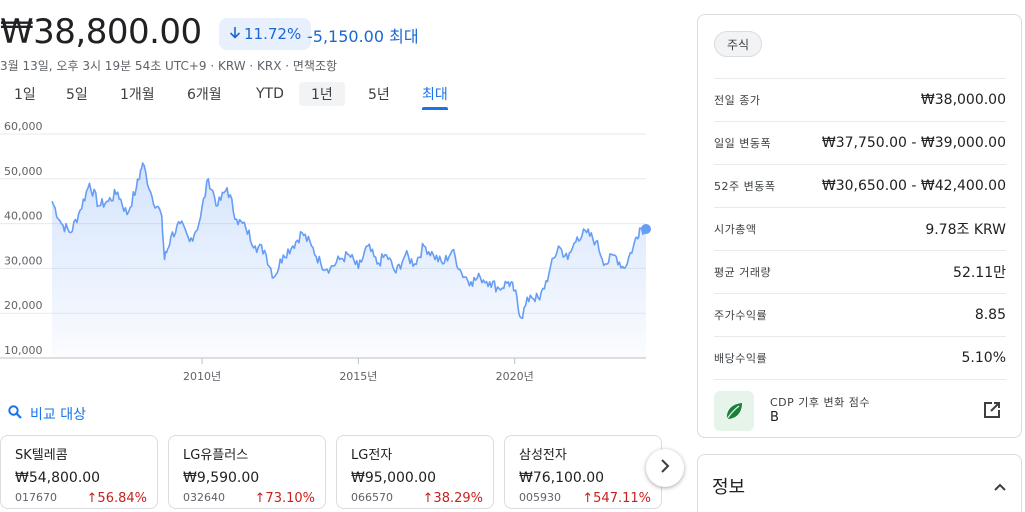 The width and height of the screenshot is (1025, 512). What do you see at coordinates (358, 376) in the screenshot?
I see `x-tick-label: 2015년` at bounding box center [358, 376].